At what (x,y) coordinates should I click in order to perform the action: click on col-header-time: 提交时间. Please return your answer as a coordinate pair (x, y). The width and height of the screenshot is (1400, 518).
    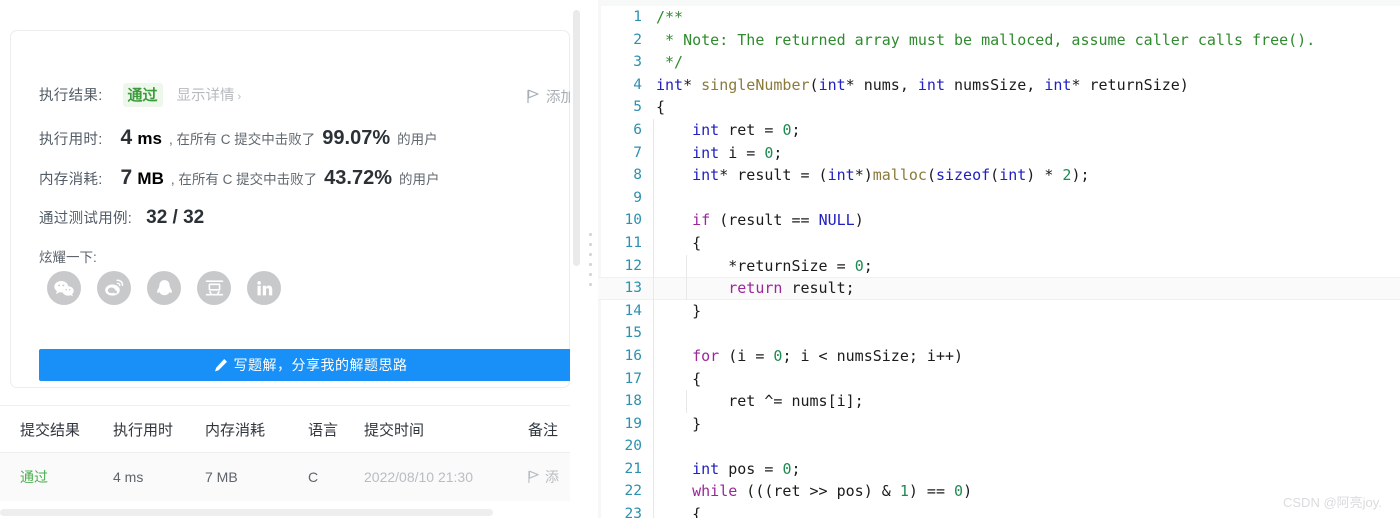
    Looking at the image, I should click on (394, 430).